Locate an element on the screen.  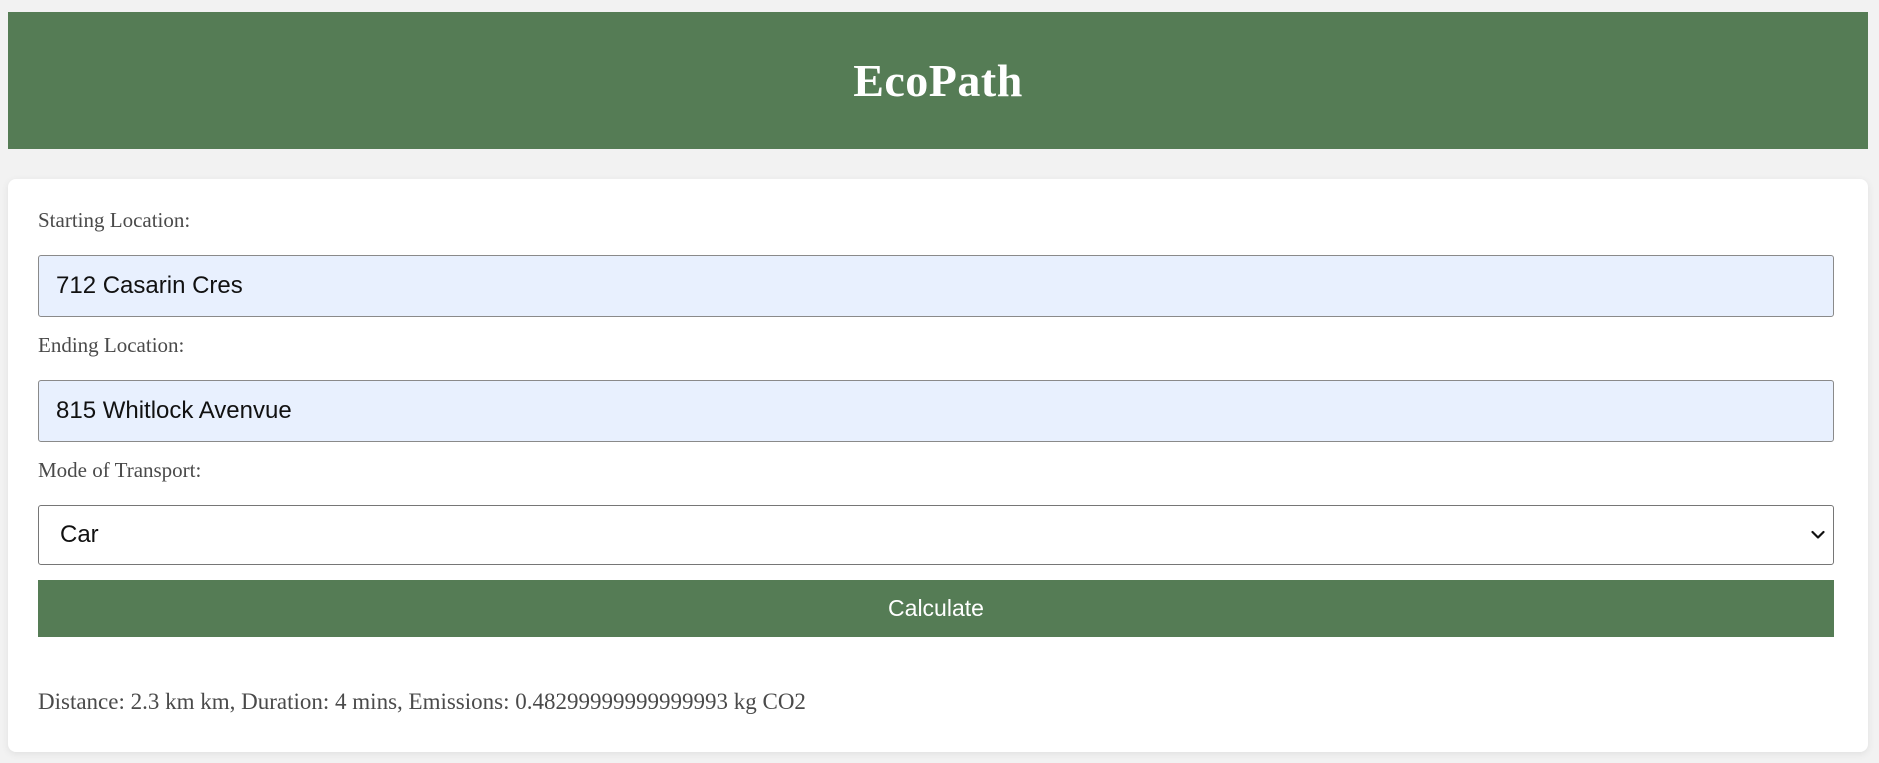
mode-of-transport-select: Car is located at coordinates (936, 535).